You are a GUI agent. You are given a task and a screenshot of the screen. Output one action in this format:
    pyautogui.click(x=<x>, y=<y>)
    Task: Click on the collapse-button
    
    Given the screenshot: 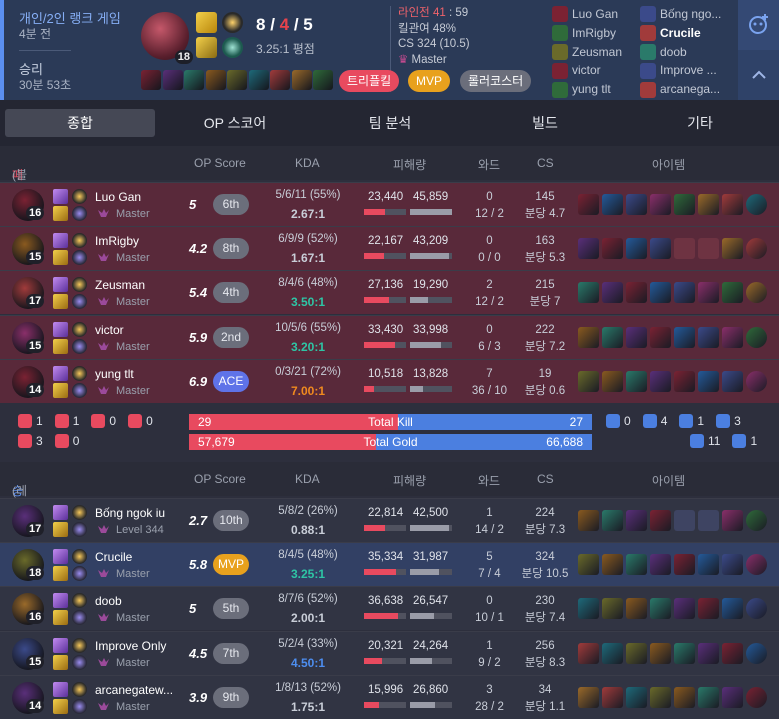 What is the action you would take?
    pyautogui.click(x=758, y=75)
    